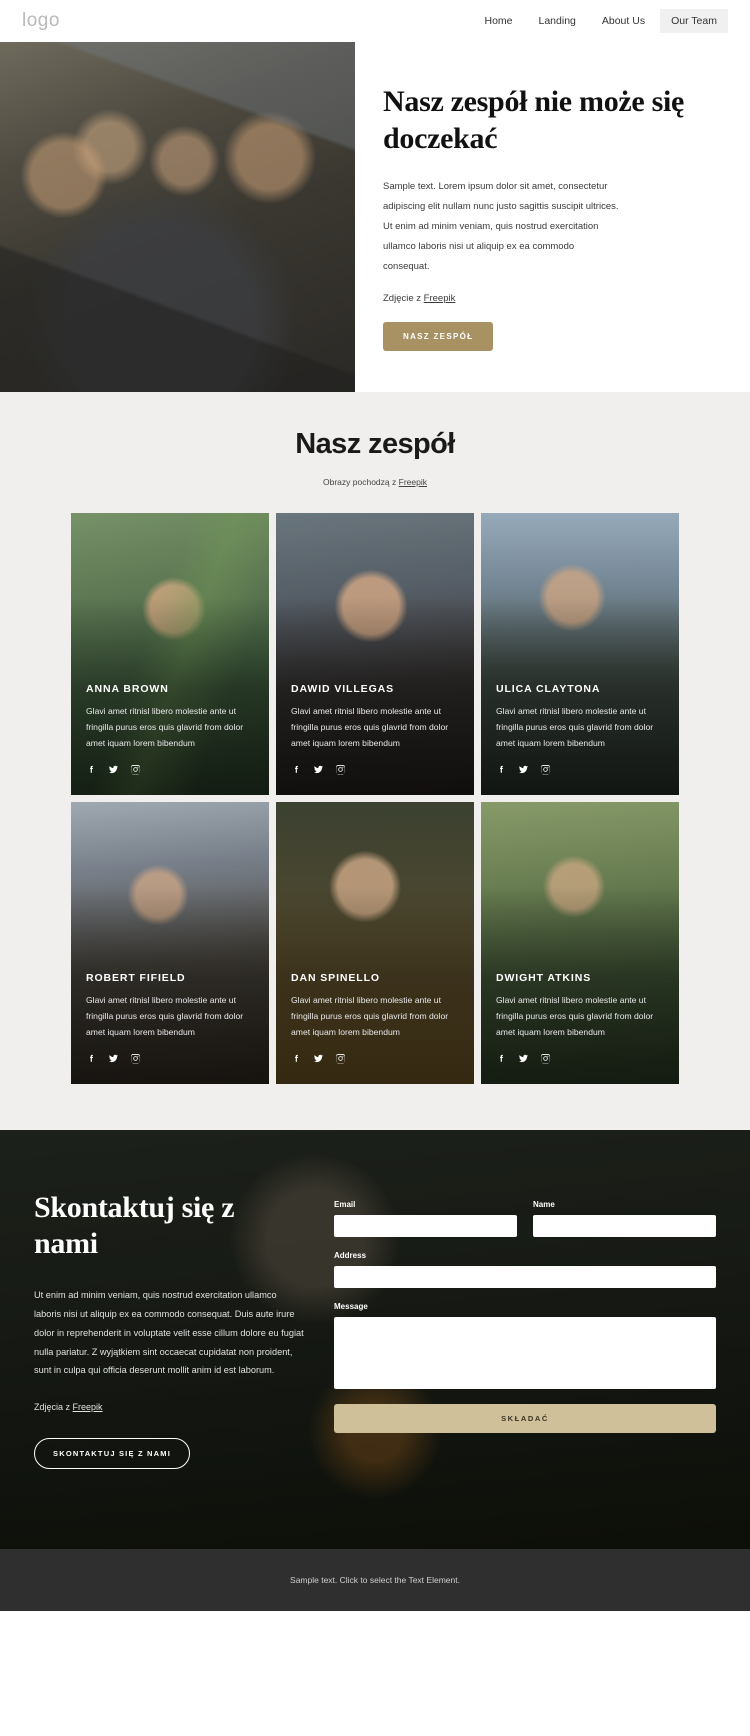  What do you see at coordinates (350, 1255) in the screenshot?
I see `address-label: Address` at bounding box center [350, 1255].